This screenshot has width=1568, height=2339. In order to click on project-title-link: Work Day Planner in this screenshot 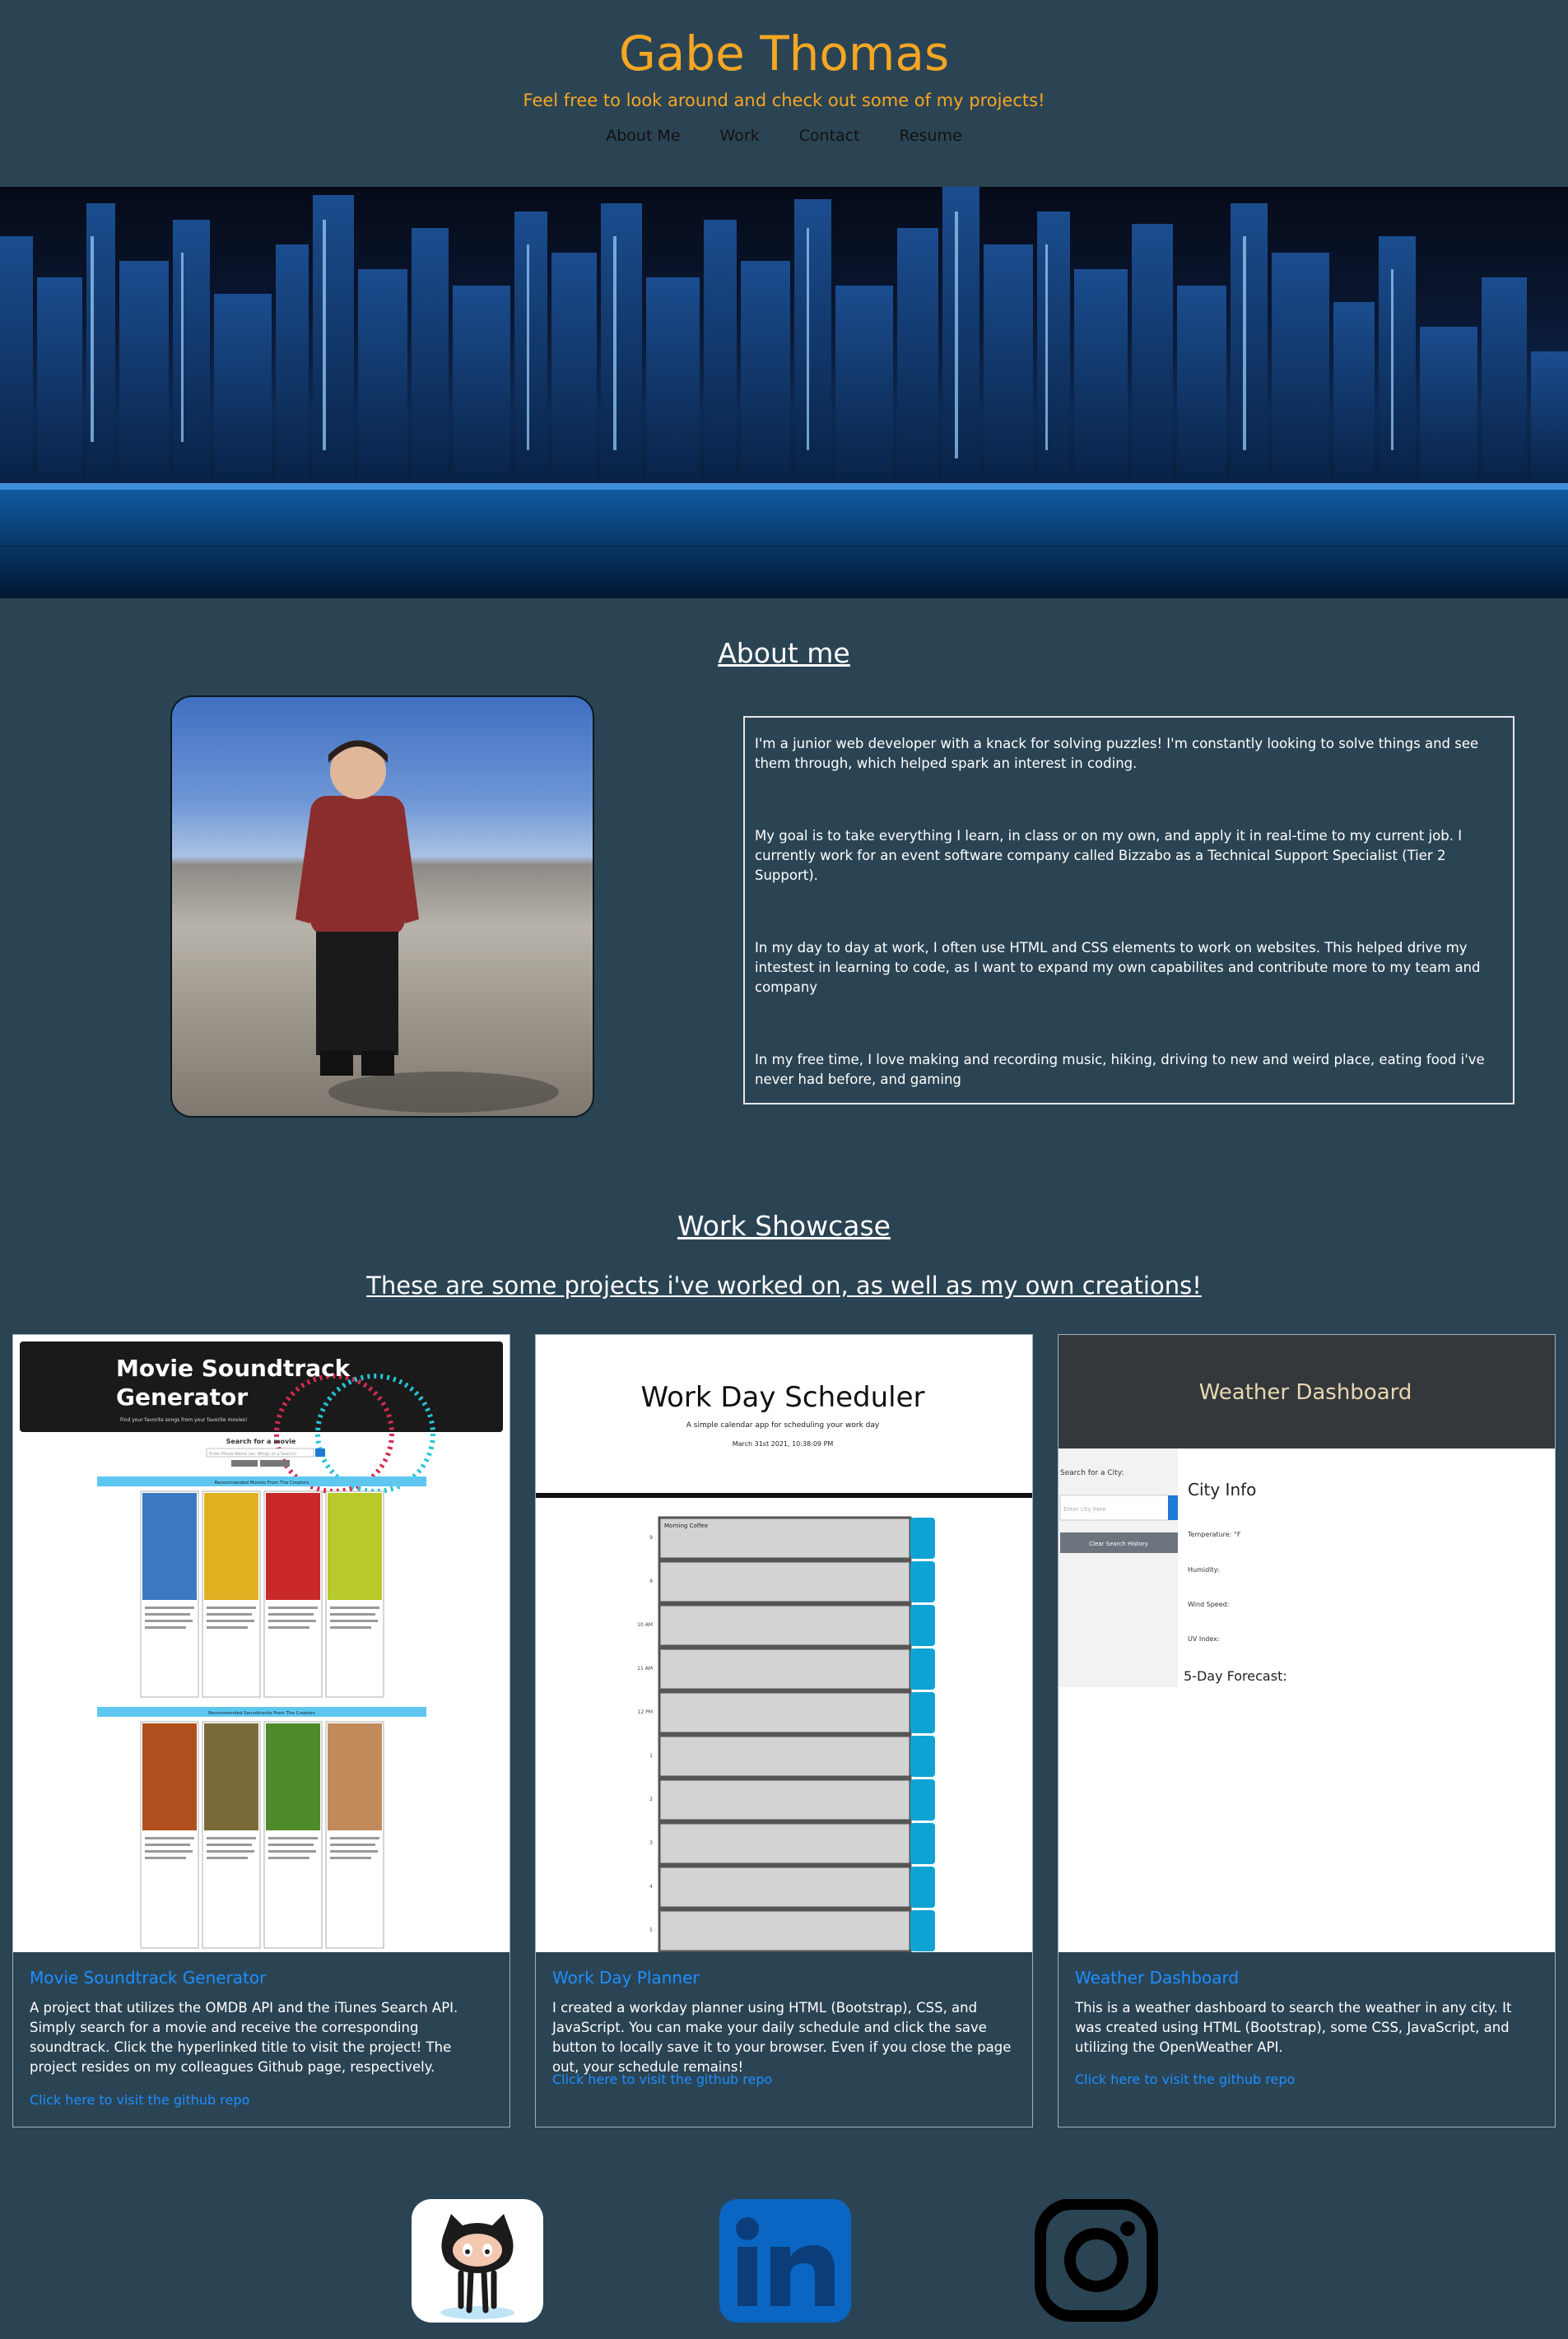, I will do `click(626, 1977)`.